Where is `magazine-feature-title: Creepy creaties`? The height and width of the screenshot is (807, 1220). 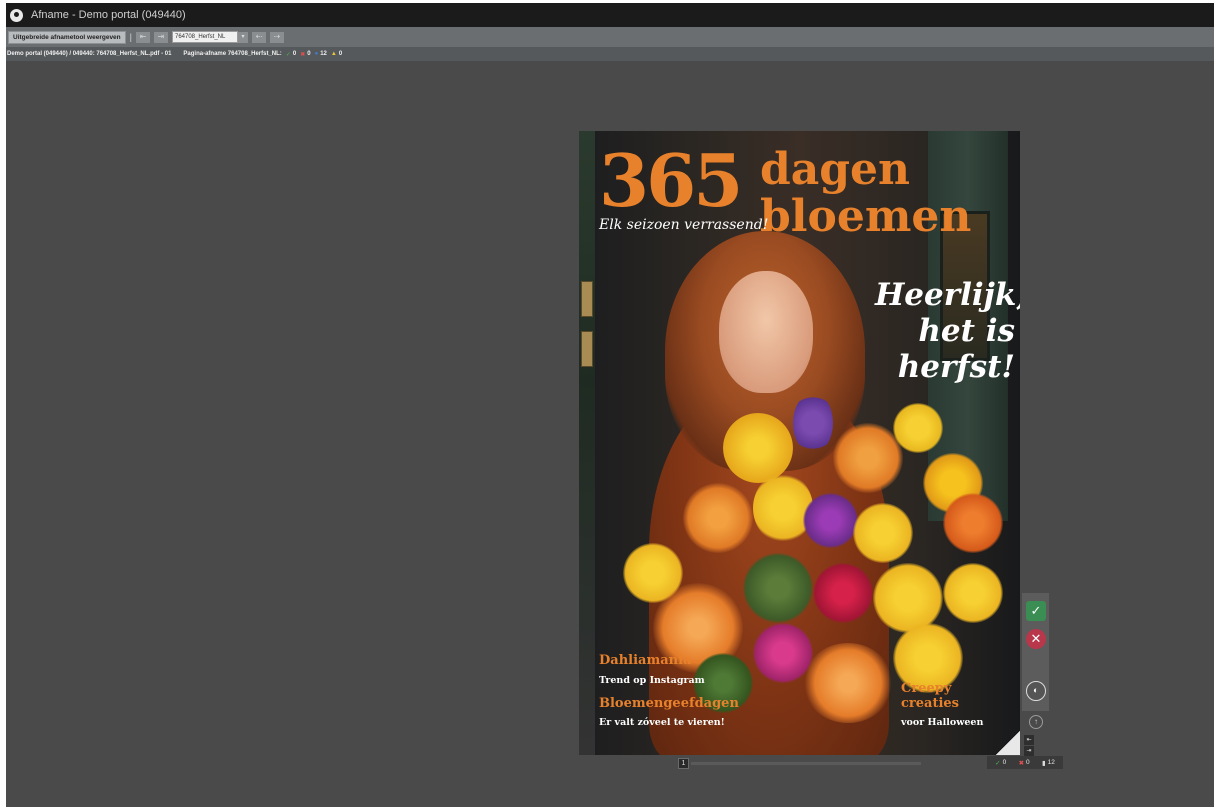
magazine-feature-title: Creepy creaties is located at coordinates (930, 696).